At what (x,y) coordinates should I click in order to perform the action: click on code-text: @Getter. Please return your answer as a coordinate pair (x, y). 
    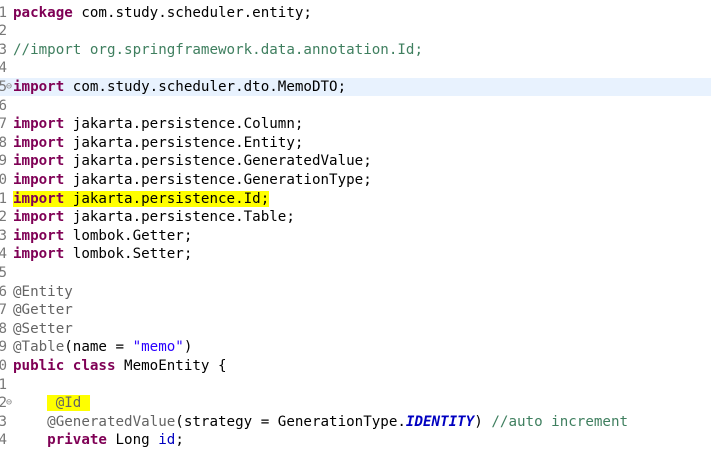
    Looking at the image, I should click on (43, 310).